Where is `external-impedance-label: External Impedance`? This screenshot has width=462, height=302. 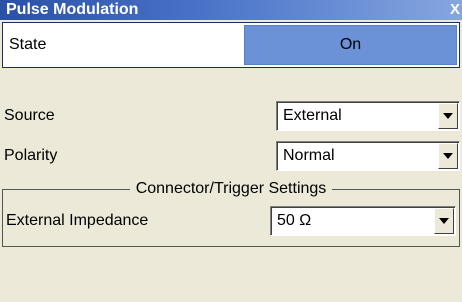 external-impedance-label: External Impedance is located at coordinates (77, 220).